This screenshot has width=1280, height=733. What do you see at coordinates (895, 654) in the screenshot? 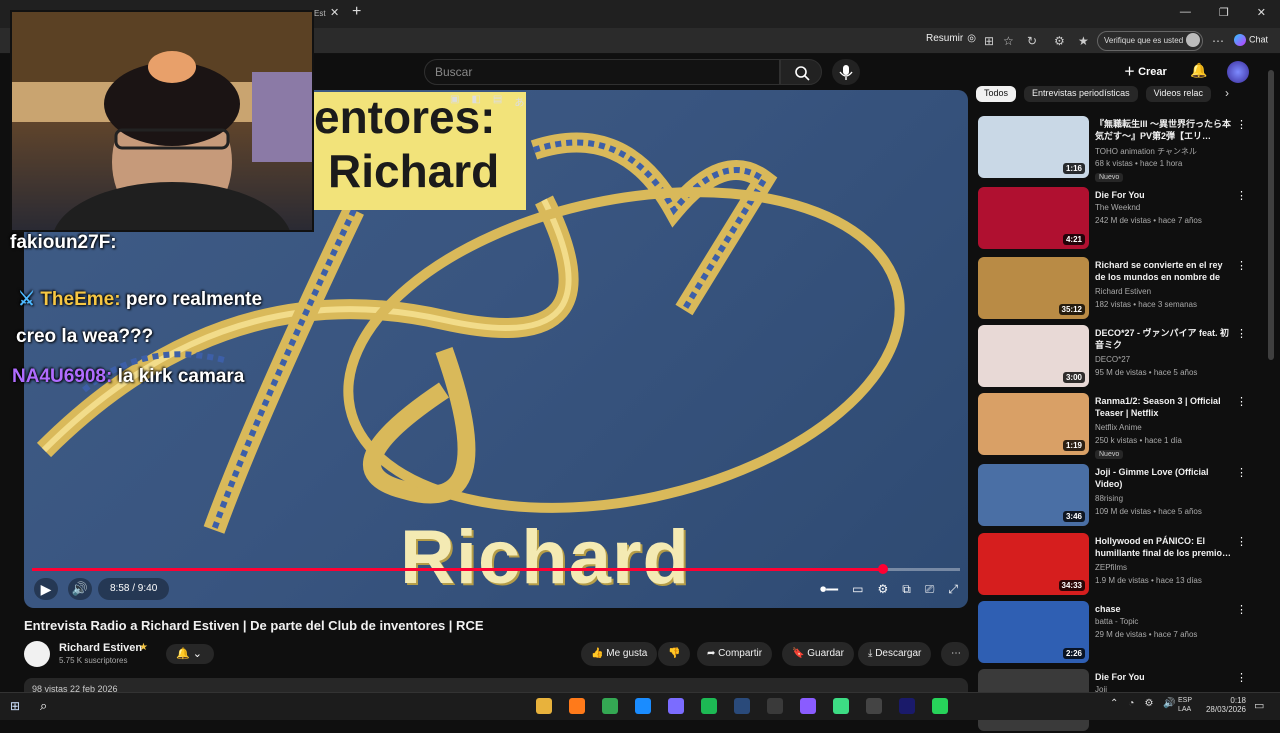
I see `download-button: ⤓ Descargar` at bounding box center [895, 654].